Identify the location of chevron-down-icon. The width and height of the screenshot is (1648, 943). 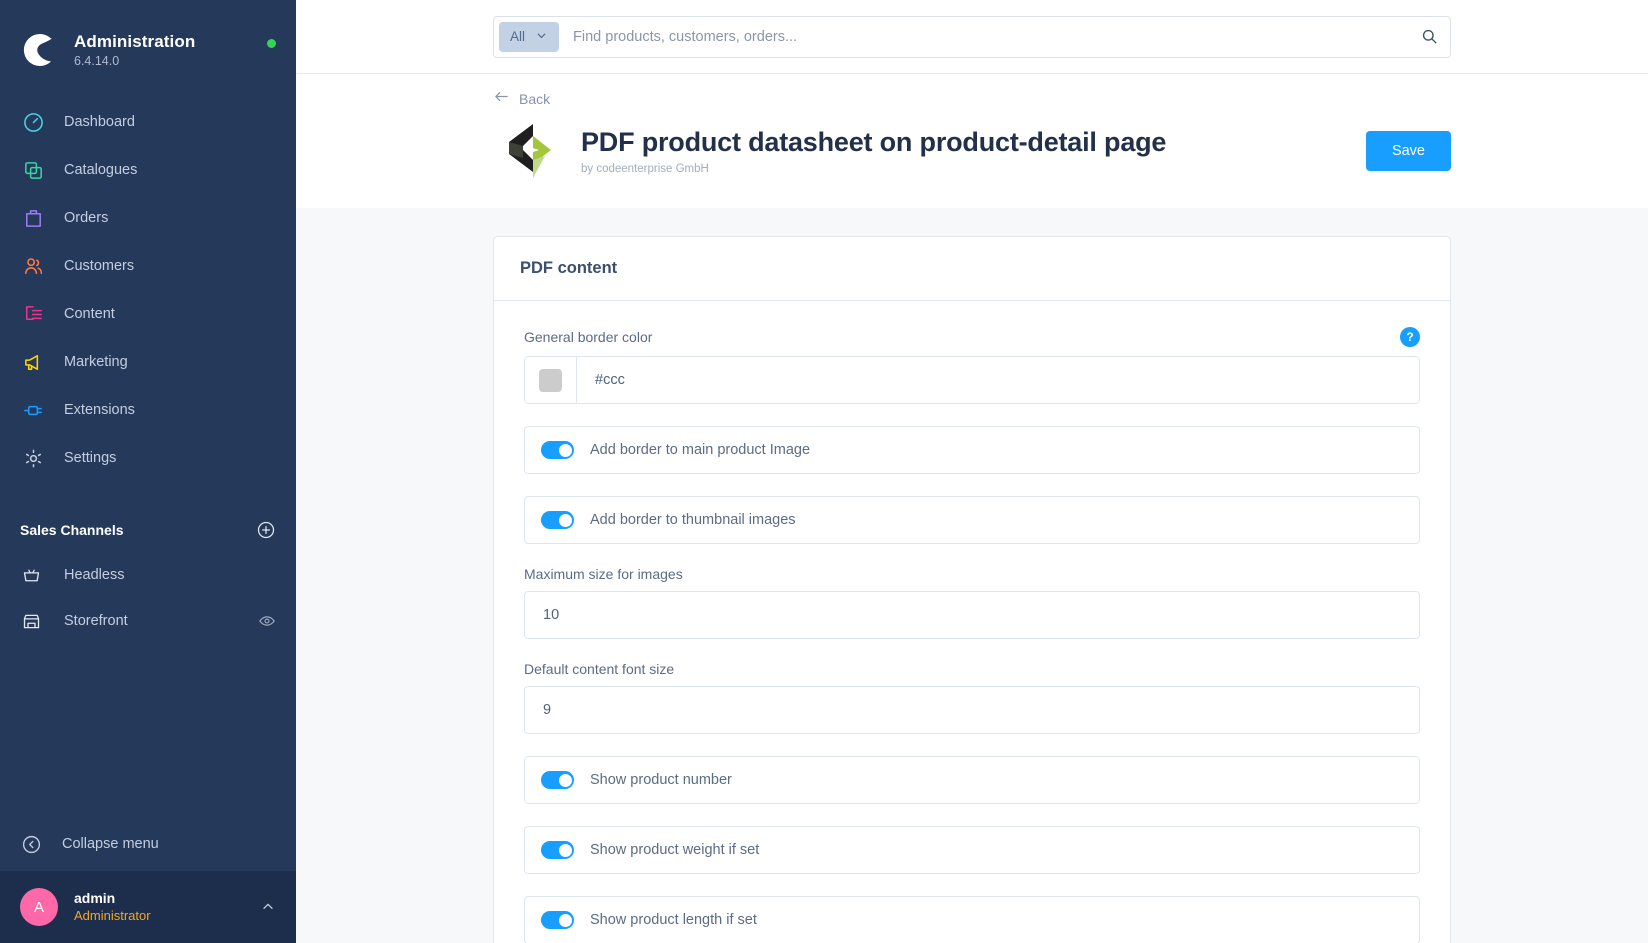
(541, 37).